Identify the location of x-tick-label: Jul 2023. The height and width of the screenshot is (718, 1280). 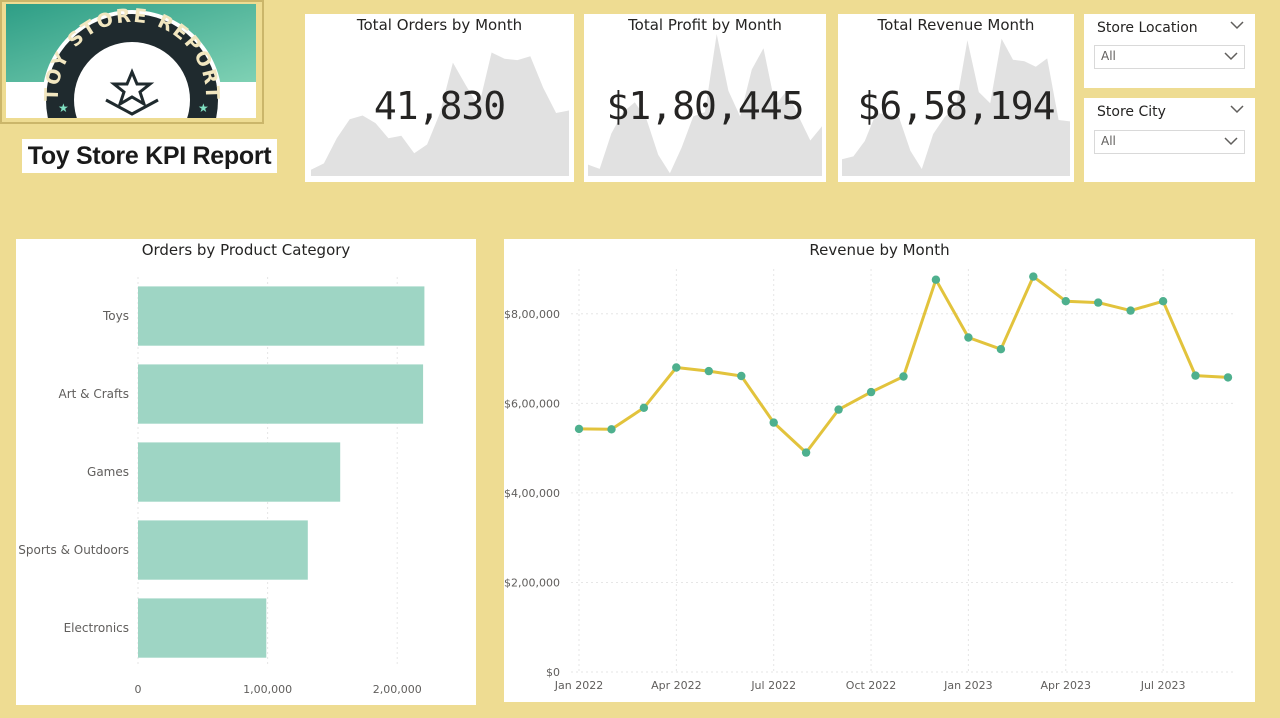
(1163, 685).